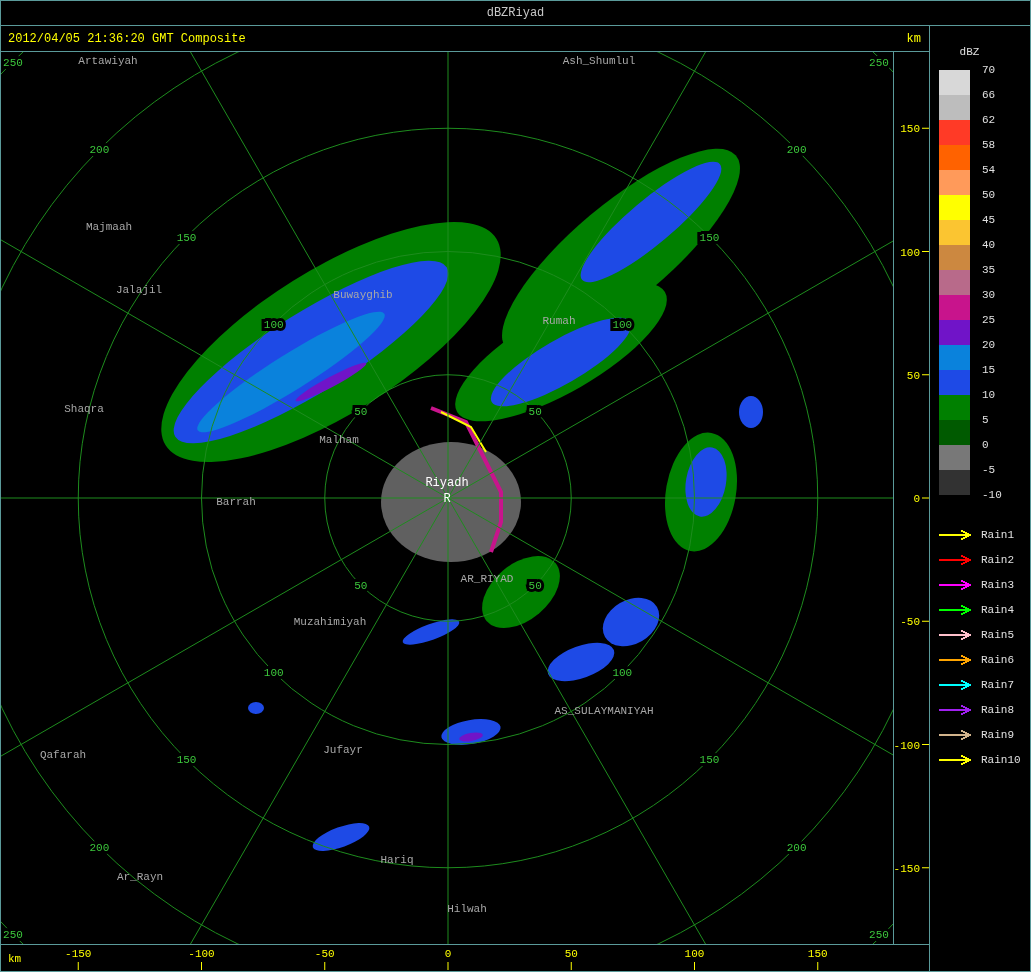 Image resolution: width=1031 pixels, height=972 pixels. What do you see at coordinates (447, 499) in the screenshot?
I see `radar-marker: R` at bounding box center [447, 499].